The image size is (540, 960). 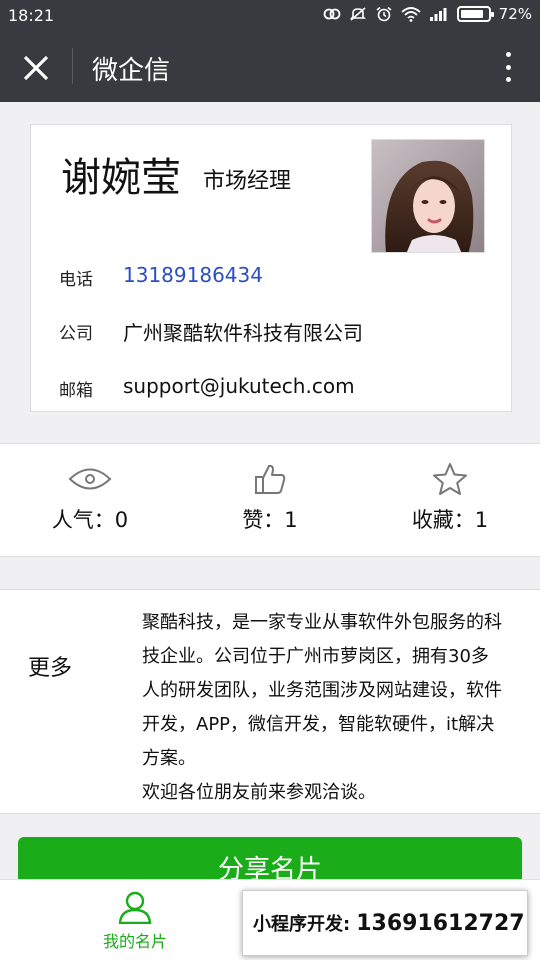 What do you see at coordinates (322, 690) in the screenshot?
I see `description-line: 人的研发团队，业务范围涉及网站建设，软件` at bounding box center [322, 690].